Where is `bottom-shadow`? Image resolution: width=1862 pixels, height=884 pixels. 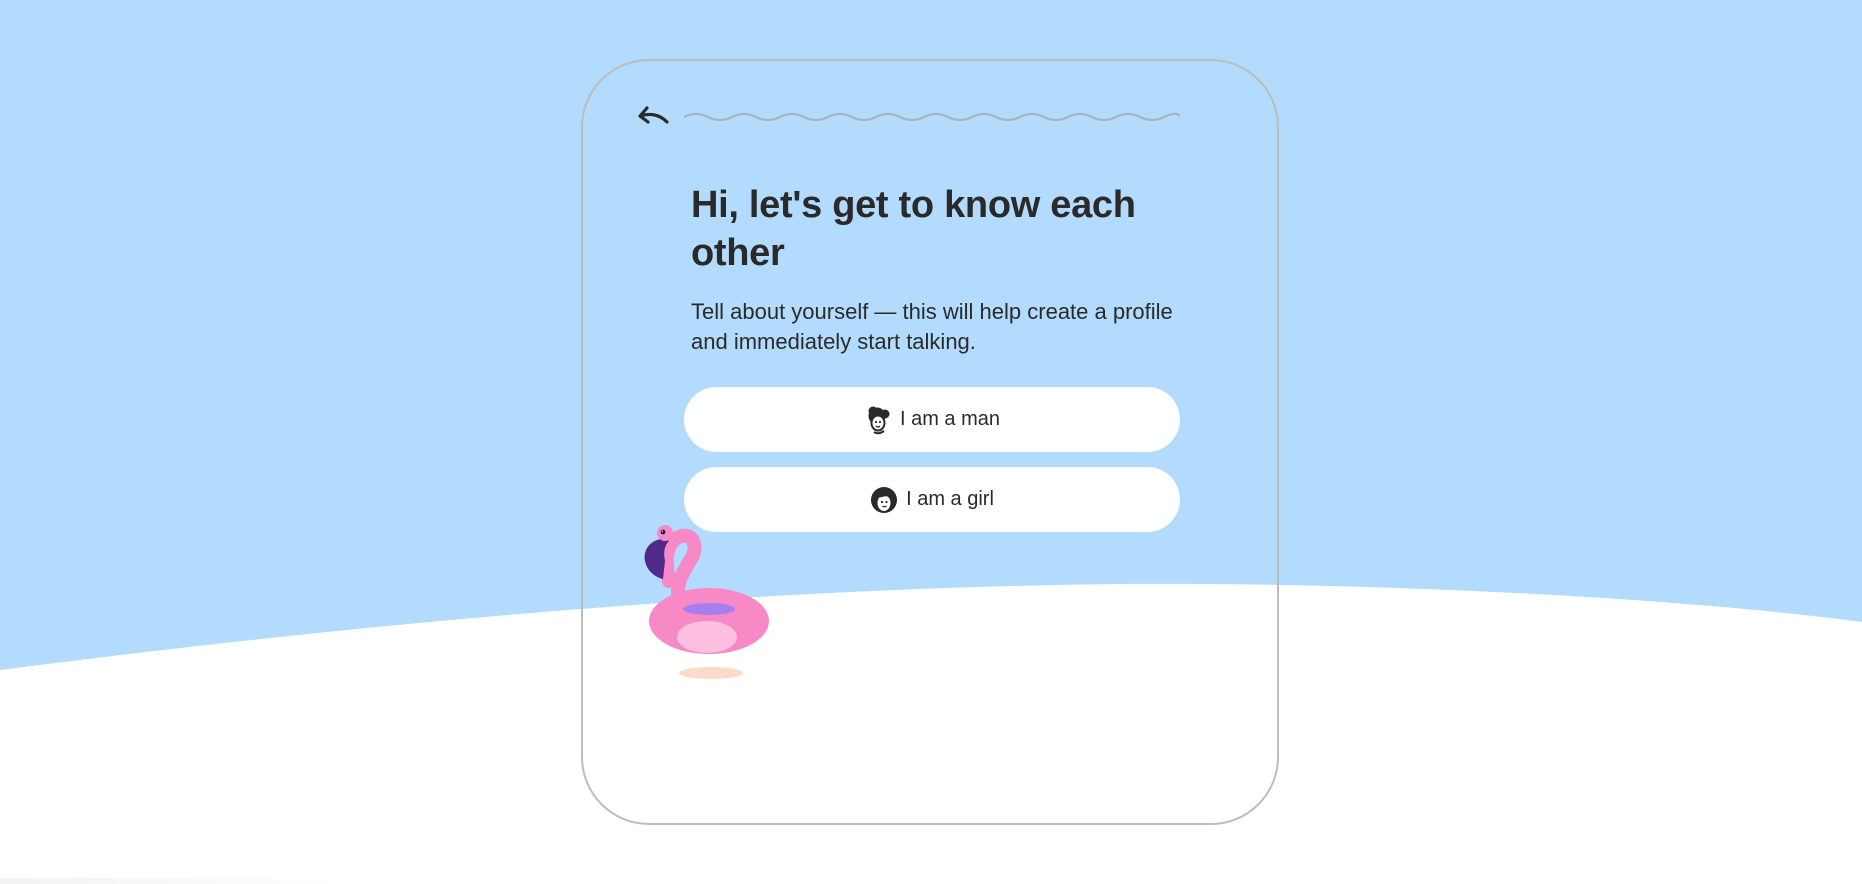 bottom-shadow is located at coordinates (170, 881).